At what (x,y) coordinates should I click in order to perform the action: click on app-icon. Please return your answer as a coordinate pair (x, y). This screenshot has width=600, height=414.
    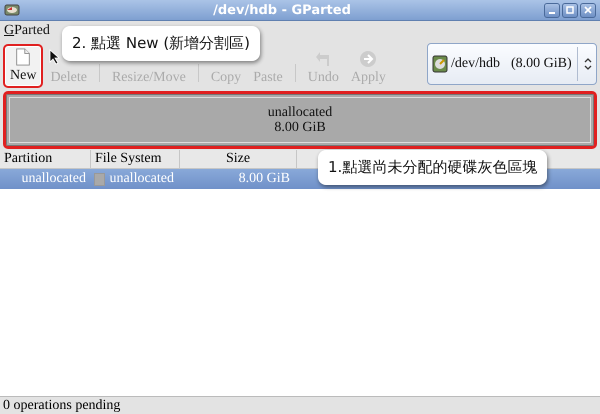
    Looking at the image, I should click on (12, 10).